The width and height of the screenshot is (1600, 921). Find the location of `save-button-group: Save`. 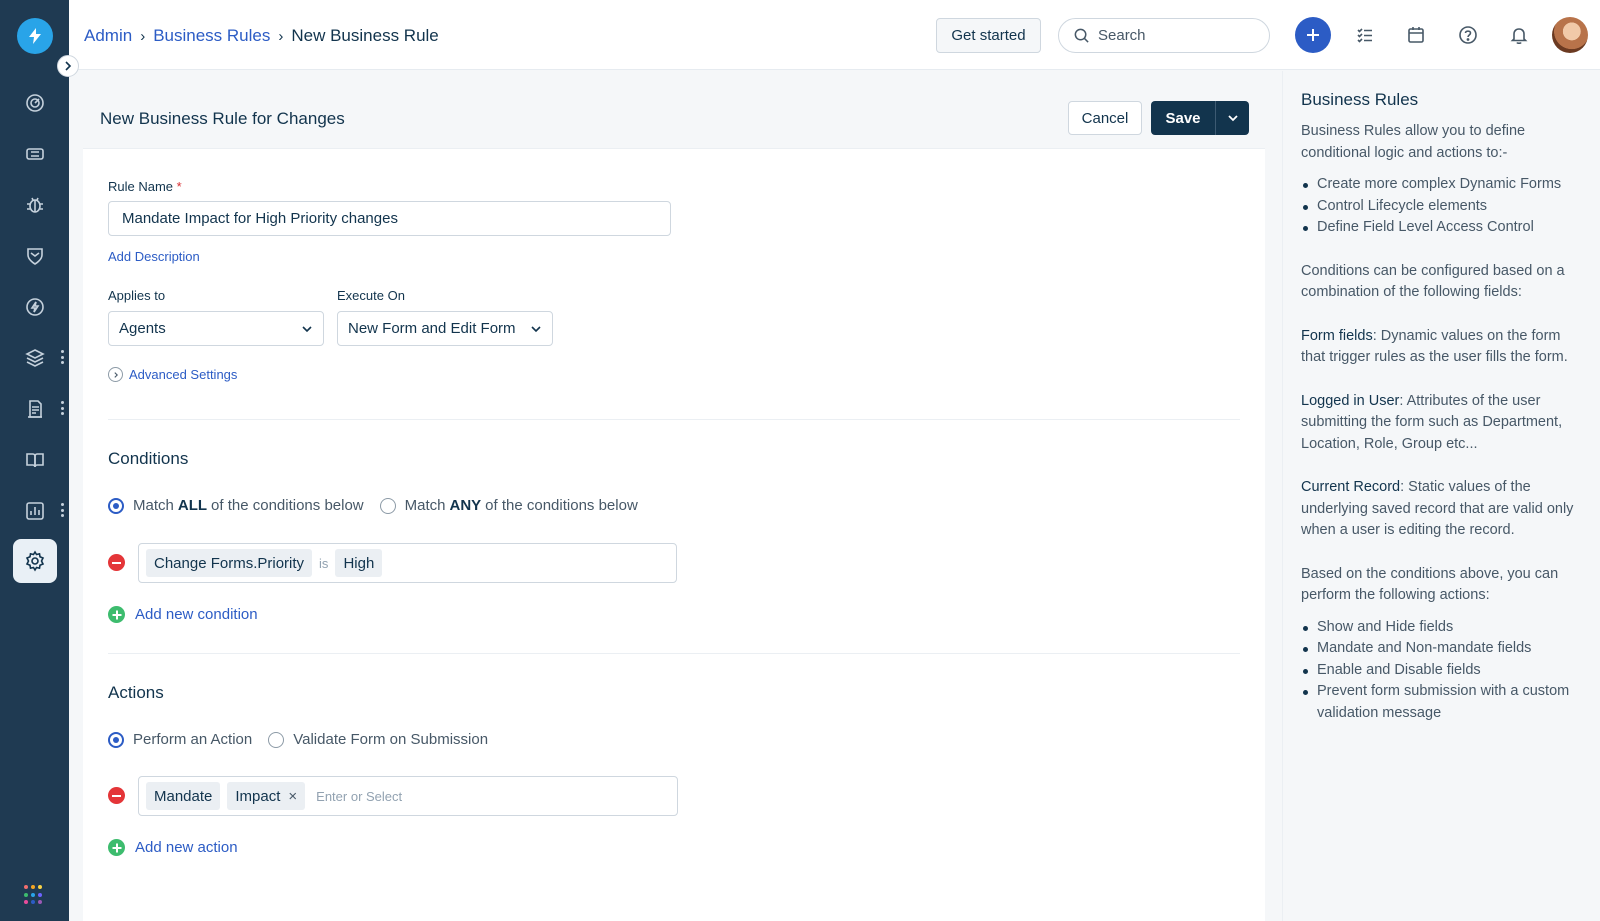

save-button-group: Save is located at coordinates (1200, 118).